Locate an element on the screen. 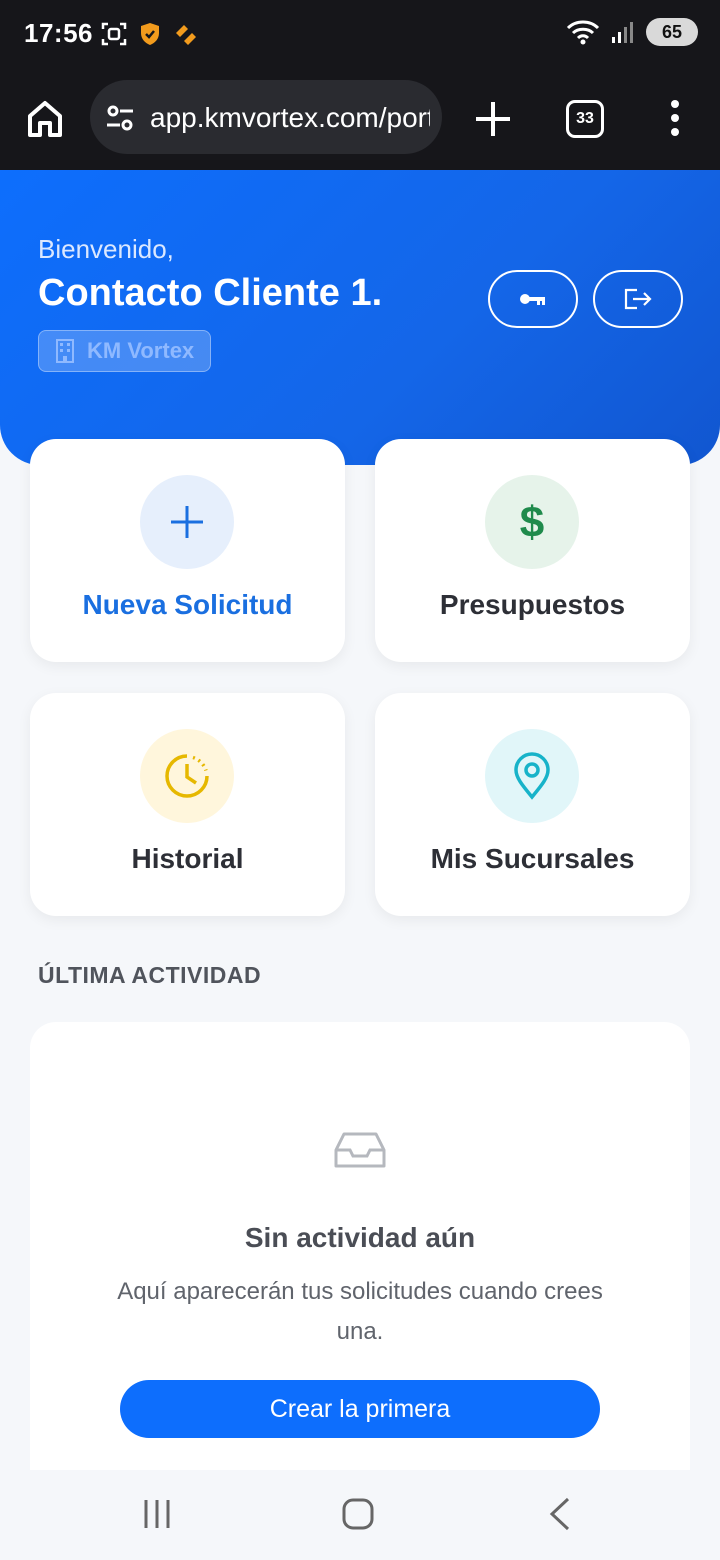 This screenshot has width=720, height=1560. key-icon is located at coordinates (532, 299).